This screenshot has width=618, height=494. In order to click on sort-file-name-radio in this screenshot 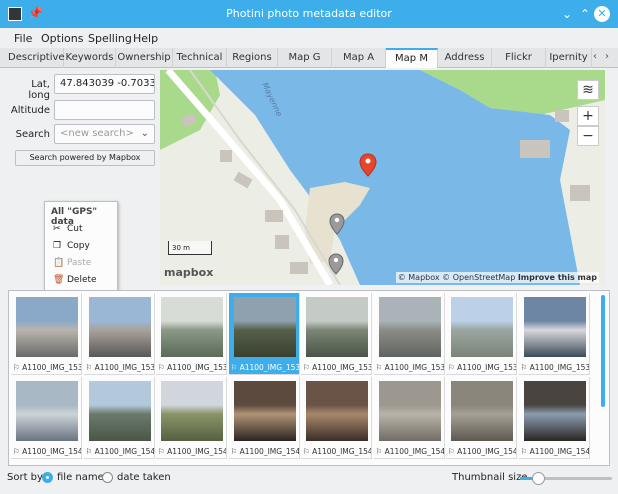, I will do `click(47, 477)`.